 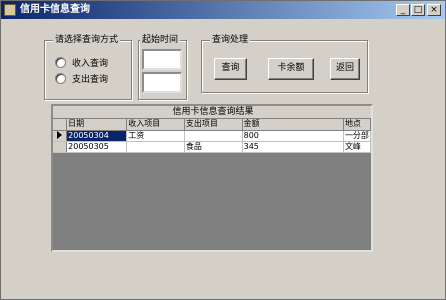 I want to click on query-mode-group: 请选择查询方式 收入查询 支出查询, so click(x=88, y=67).